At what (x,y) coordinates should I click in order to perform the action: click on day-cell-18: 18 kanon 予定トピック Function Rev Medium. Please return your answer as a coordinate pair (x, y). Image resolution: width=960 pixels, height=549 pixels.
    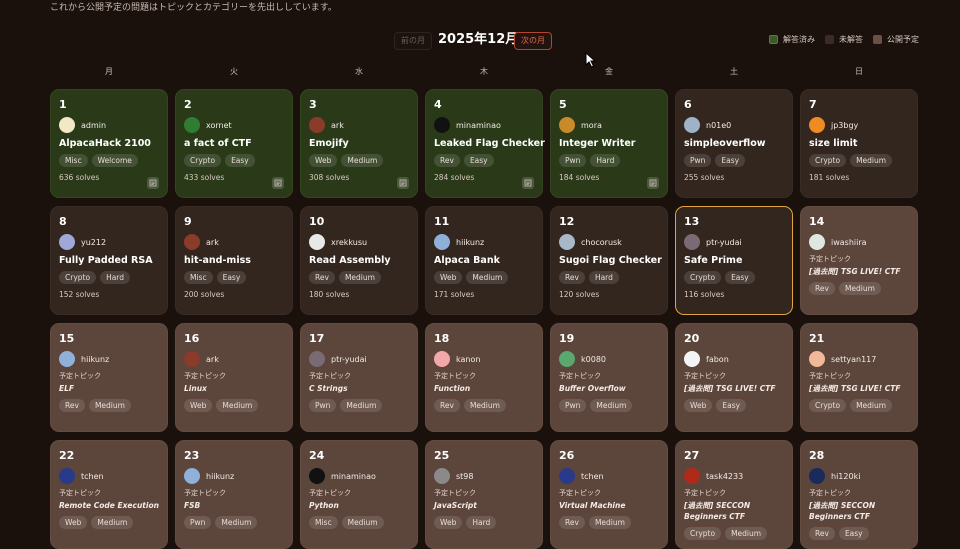
    Looking at the image, I should click on (484, 377).